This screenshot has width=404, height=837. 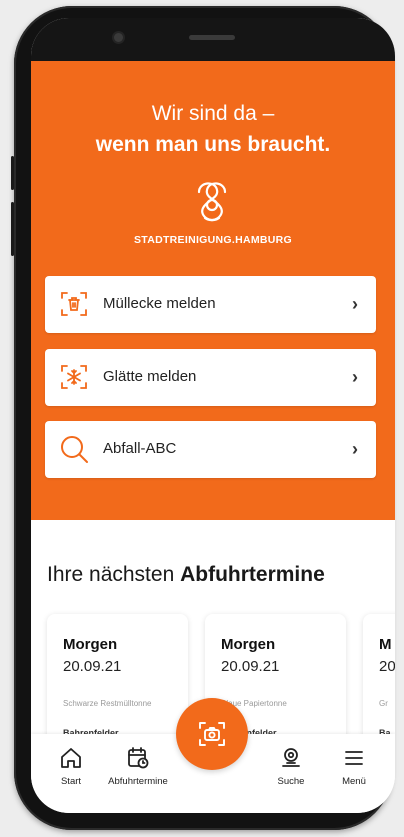 What do you see at coordinates (71, 758) in the screenshot?
I see `home-icon` at bounding box center [71, 758].